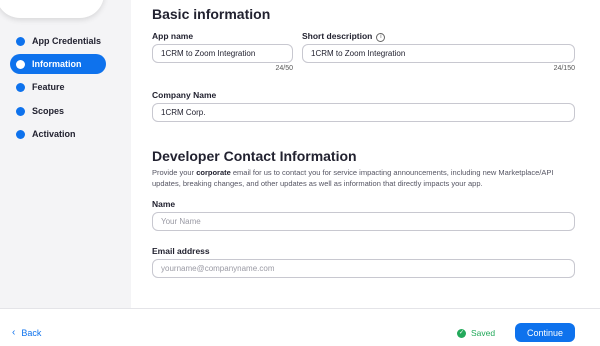 Image resolution: width=600 pixels, height=346 pixels. I want to click on sidebar-item-app-credentials: App Credentials, so click(58, 41).